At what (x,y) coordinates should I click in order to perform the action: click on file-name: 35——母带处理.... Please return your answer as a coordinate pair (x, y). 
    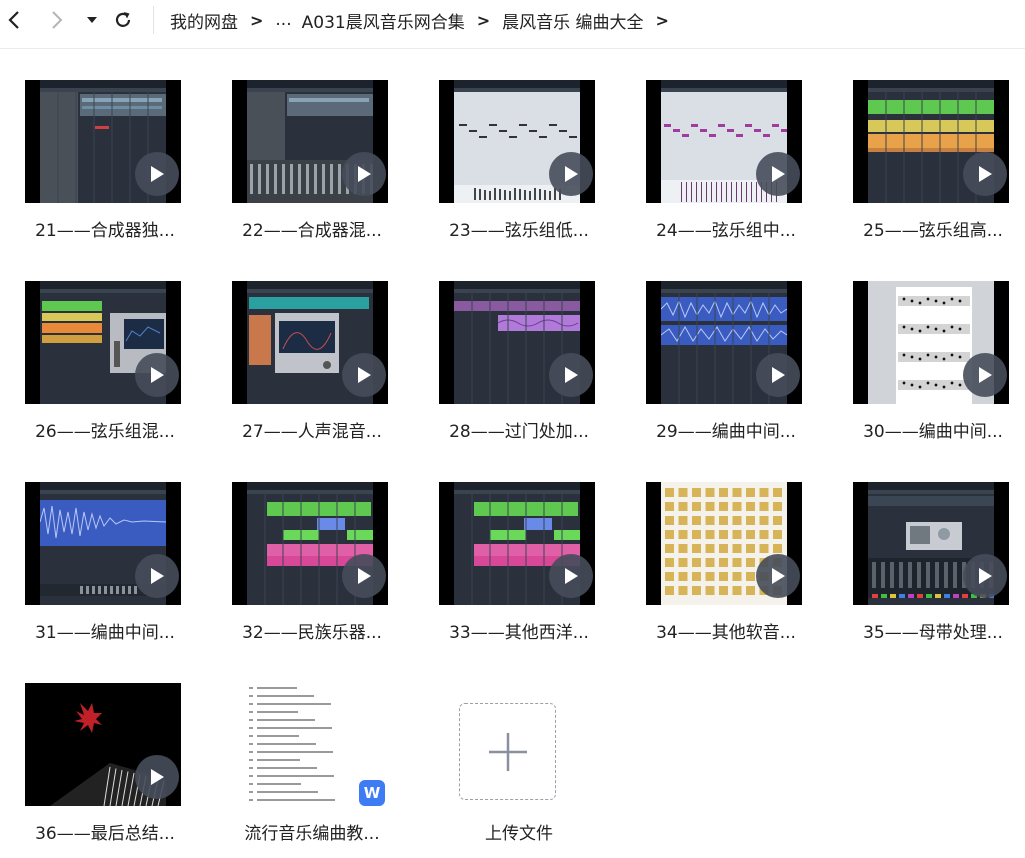
    Looking at the image, I should click on (931, 630).